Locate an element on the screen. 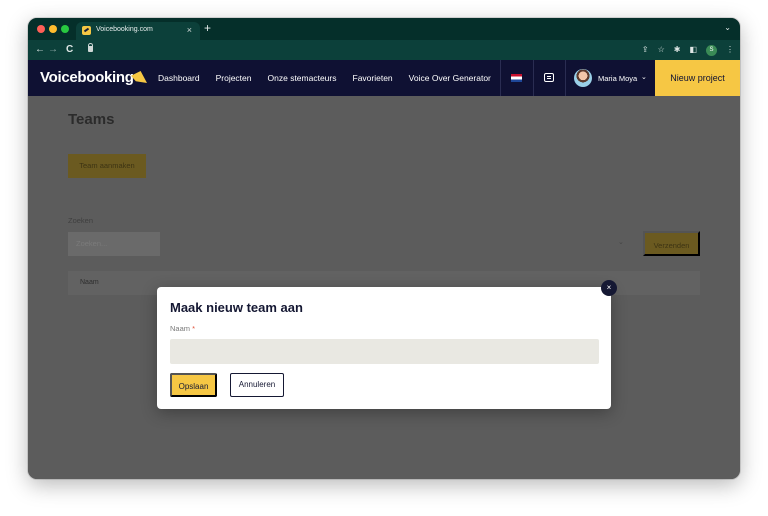  nav-link-favorieten: Favorieten is located at coordinates (373, 78).